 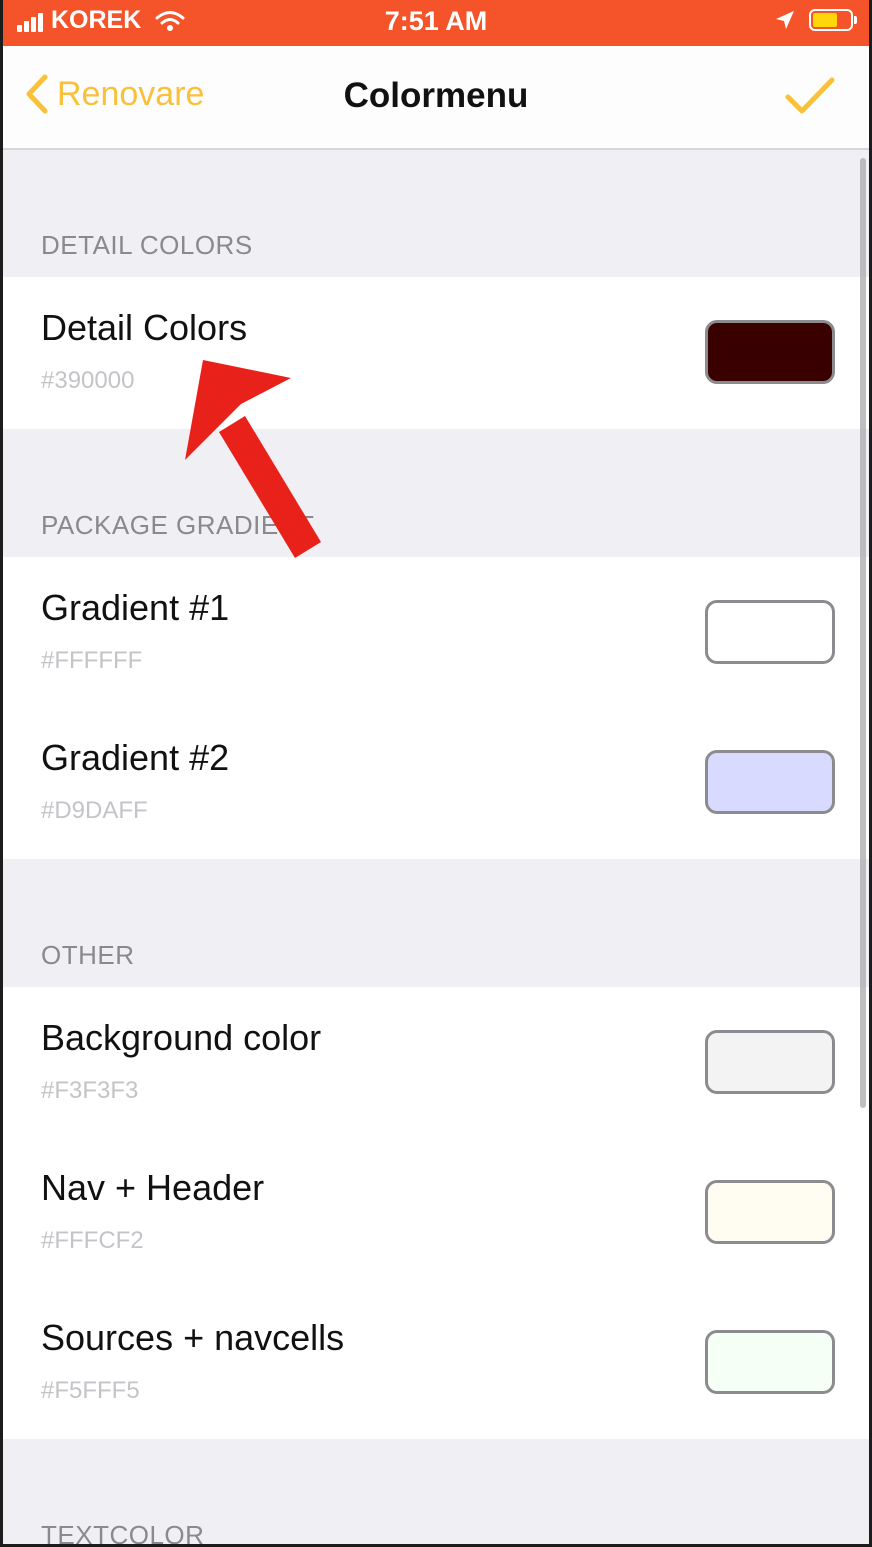 What do you see at coordinates (436, 1062) in the screenshot?
I see `cell-background-color: Background color #F3F3F3` at bounding box center [436, 1062].